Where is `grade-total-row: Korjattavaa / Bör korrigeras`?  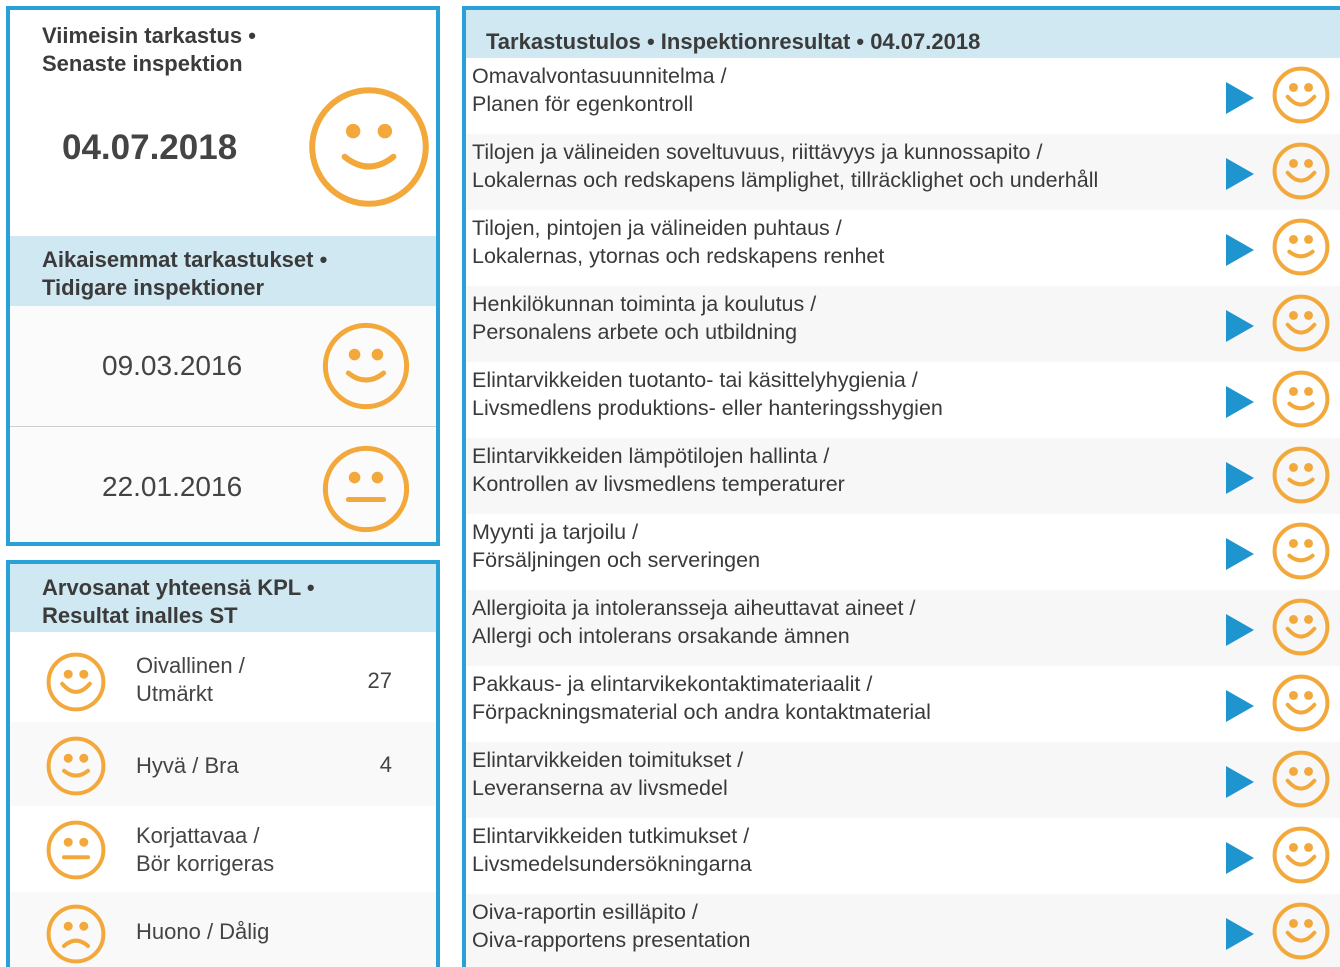
grade-total-row: Korjattavaa / Bör korrigeras is located at coordinates (223, 848).